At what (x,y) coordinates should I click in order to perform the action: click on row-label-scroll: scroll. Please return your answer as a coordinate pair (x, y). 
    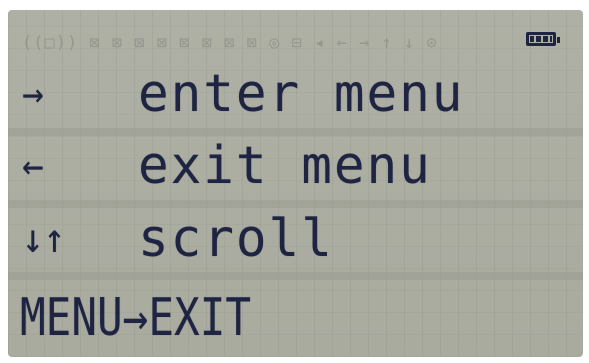
    Looking at the image, I should click on (236, 239).